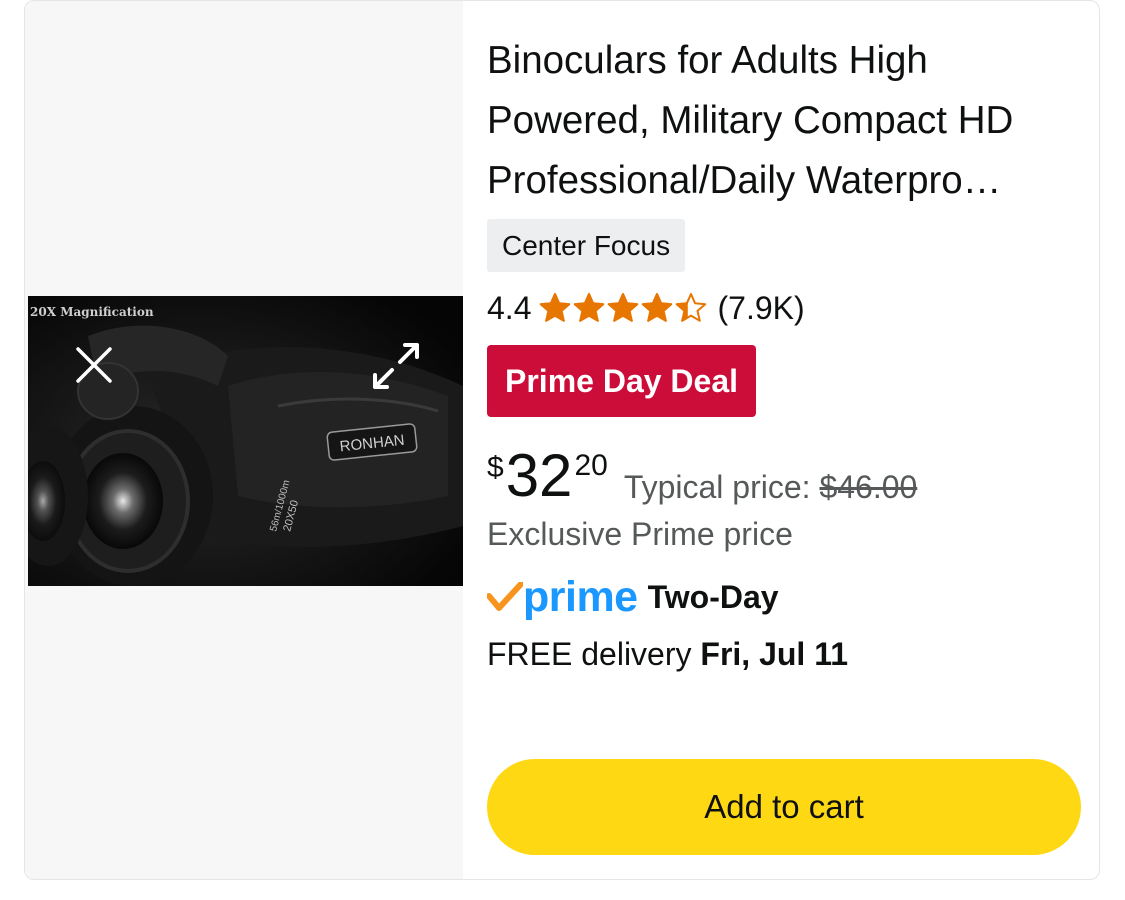  I want to click on typical-price-value: $46.00, so click(868, 487).